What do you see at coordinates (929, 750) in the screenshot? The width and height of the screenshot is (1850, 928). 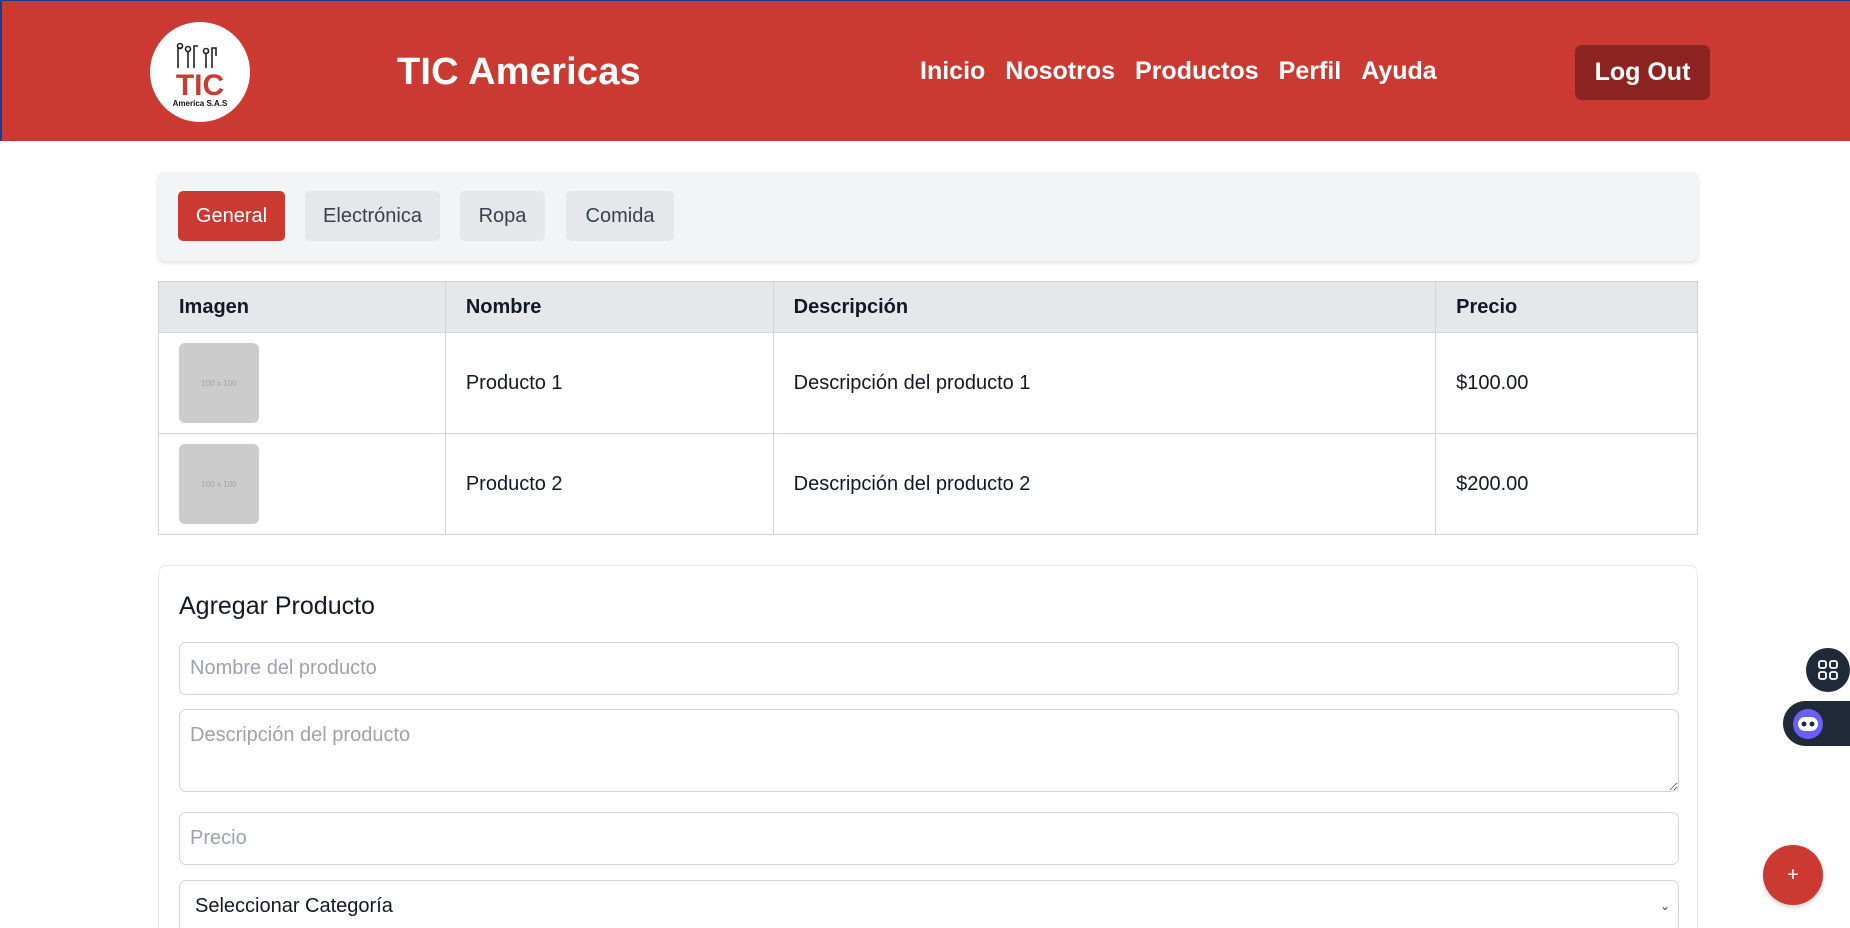 I see `product-description-input` at bounding box center [929, 750].